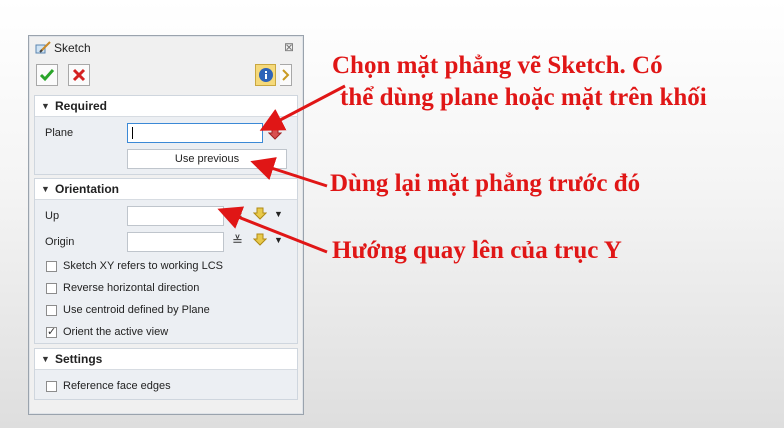 This screenshot has height=428, width=784. I want to click on checkmark-icon, so click(47, 75).